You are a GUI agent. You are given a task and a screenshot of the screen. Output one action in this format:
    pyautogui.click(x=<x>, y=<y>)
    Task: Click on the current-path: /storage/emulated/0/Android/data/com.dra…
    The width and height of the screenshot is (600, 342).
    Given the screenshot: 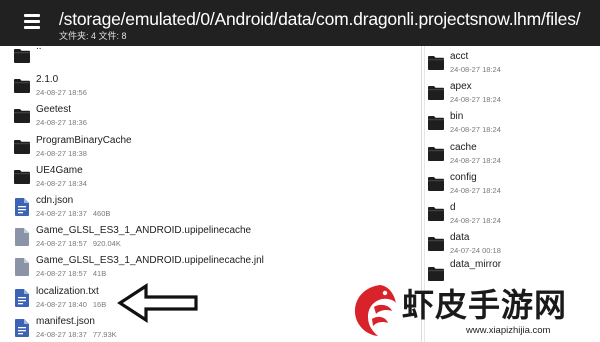 What is the action you would take?
    pyautogui.click(x=320, y=19)
    